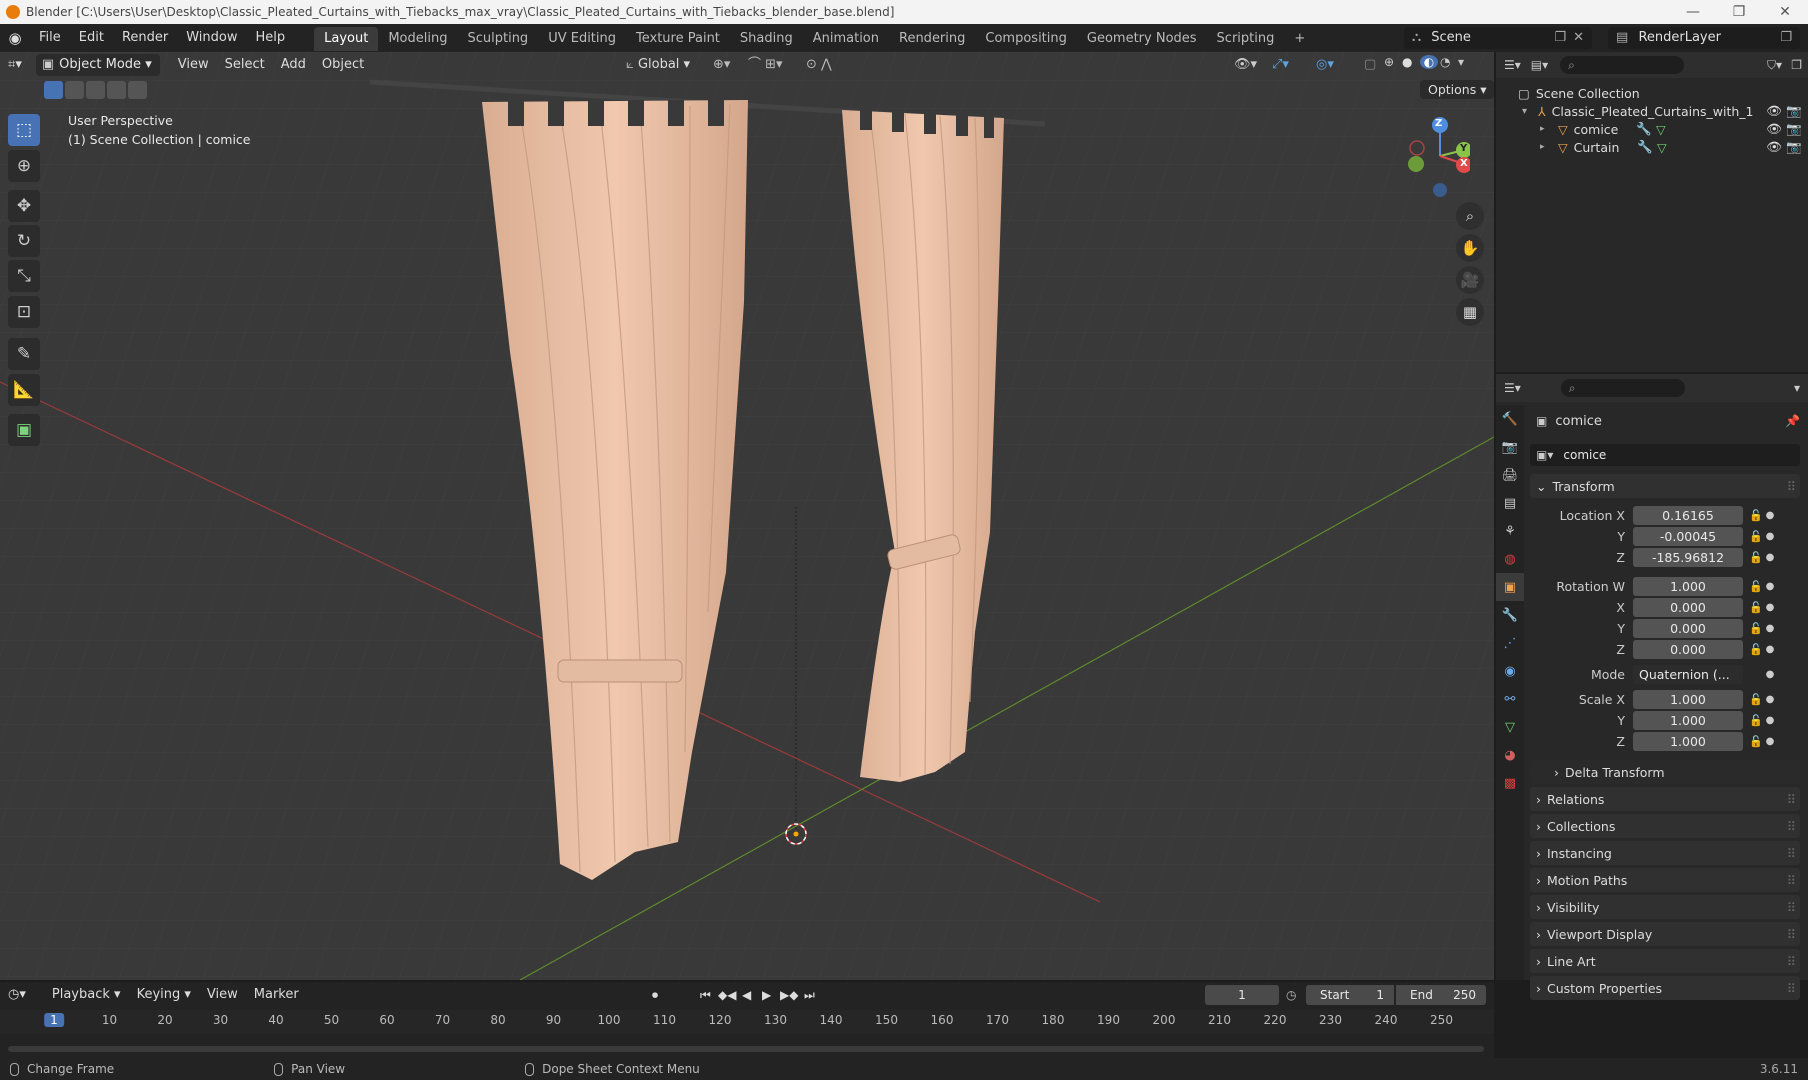 The width and height of the screenshot is (1808, 1080). What do you see at coordinates (809, 995) in the screenshot?
I see `jump-end-button: ⏭` at bounding box center [809, 995].